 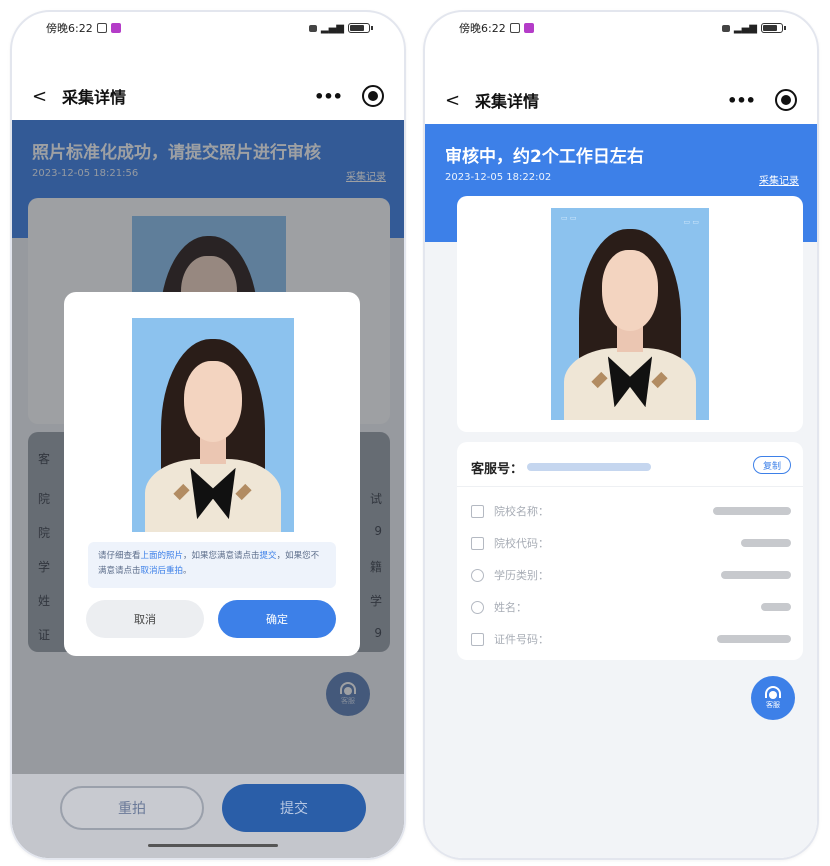 What do you see at coordinates (162, 571) in the screenshot?
I see `note-highlight: 取消后重拍` at bounding box center [162, 571].